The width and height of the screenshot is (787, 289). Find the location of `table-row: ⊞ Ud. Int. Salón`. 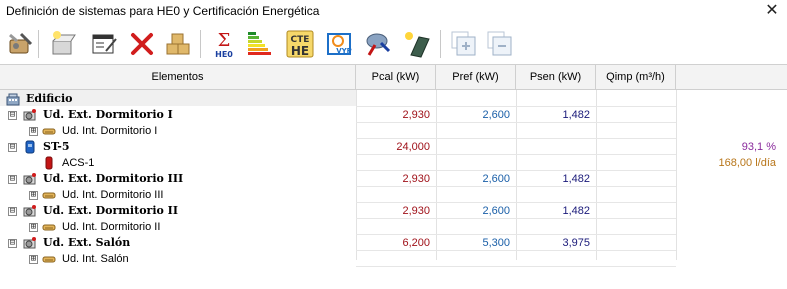

table-row: ⊞ Ud. Int. Salón is located at coordinates (393, 259).